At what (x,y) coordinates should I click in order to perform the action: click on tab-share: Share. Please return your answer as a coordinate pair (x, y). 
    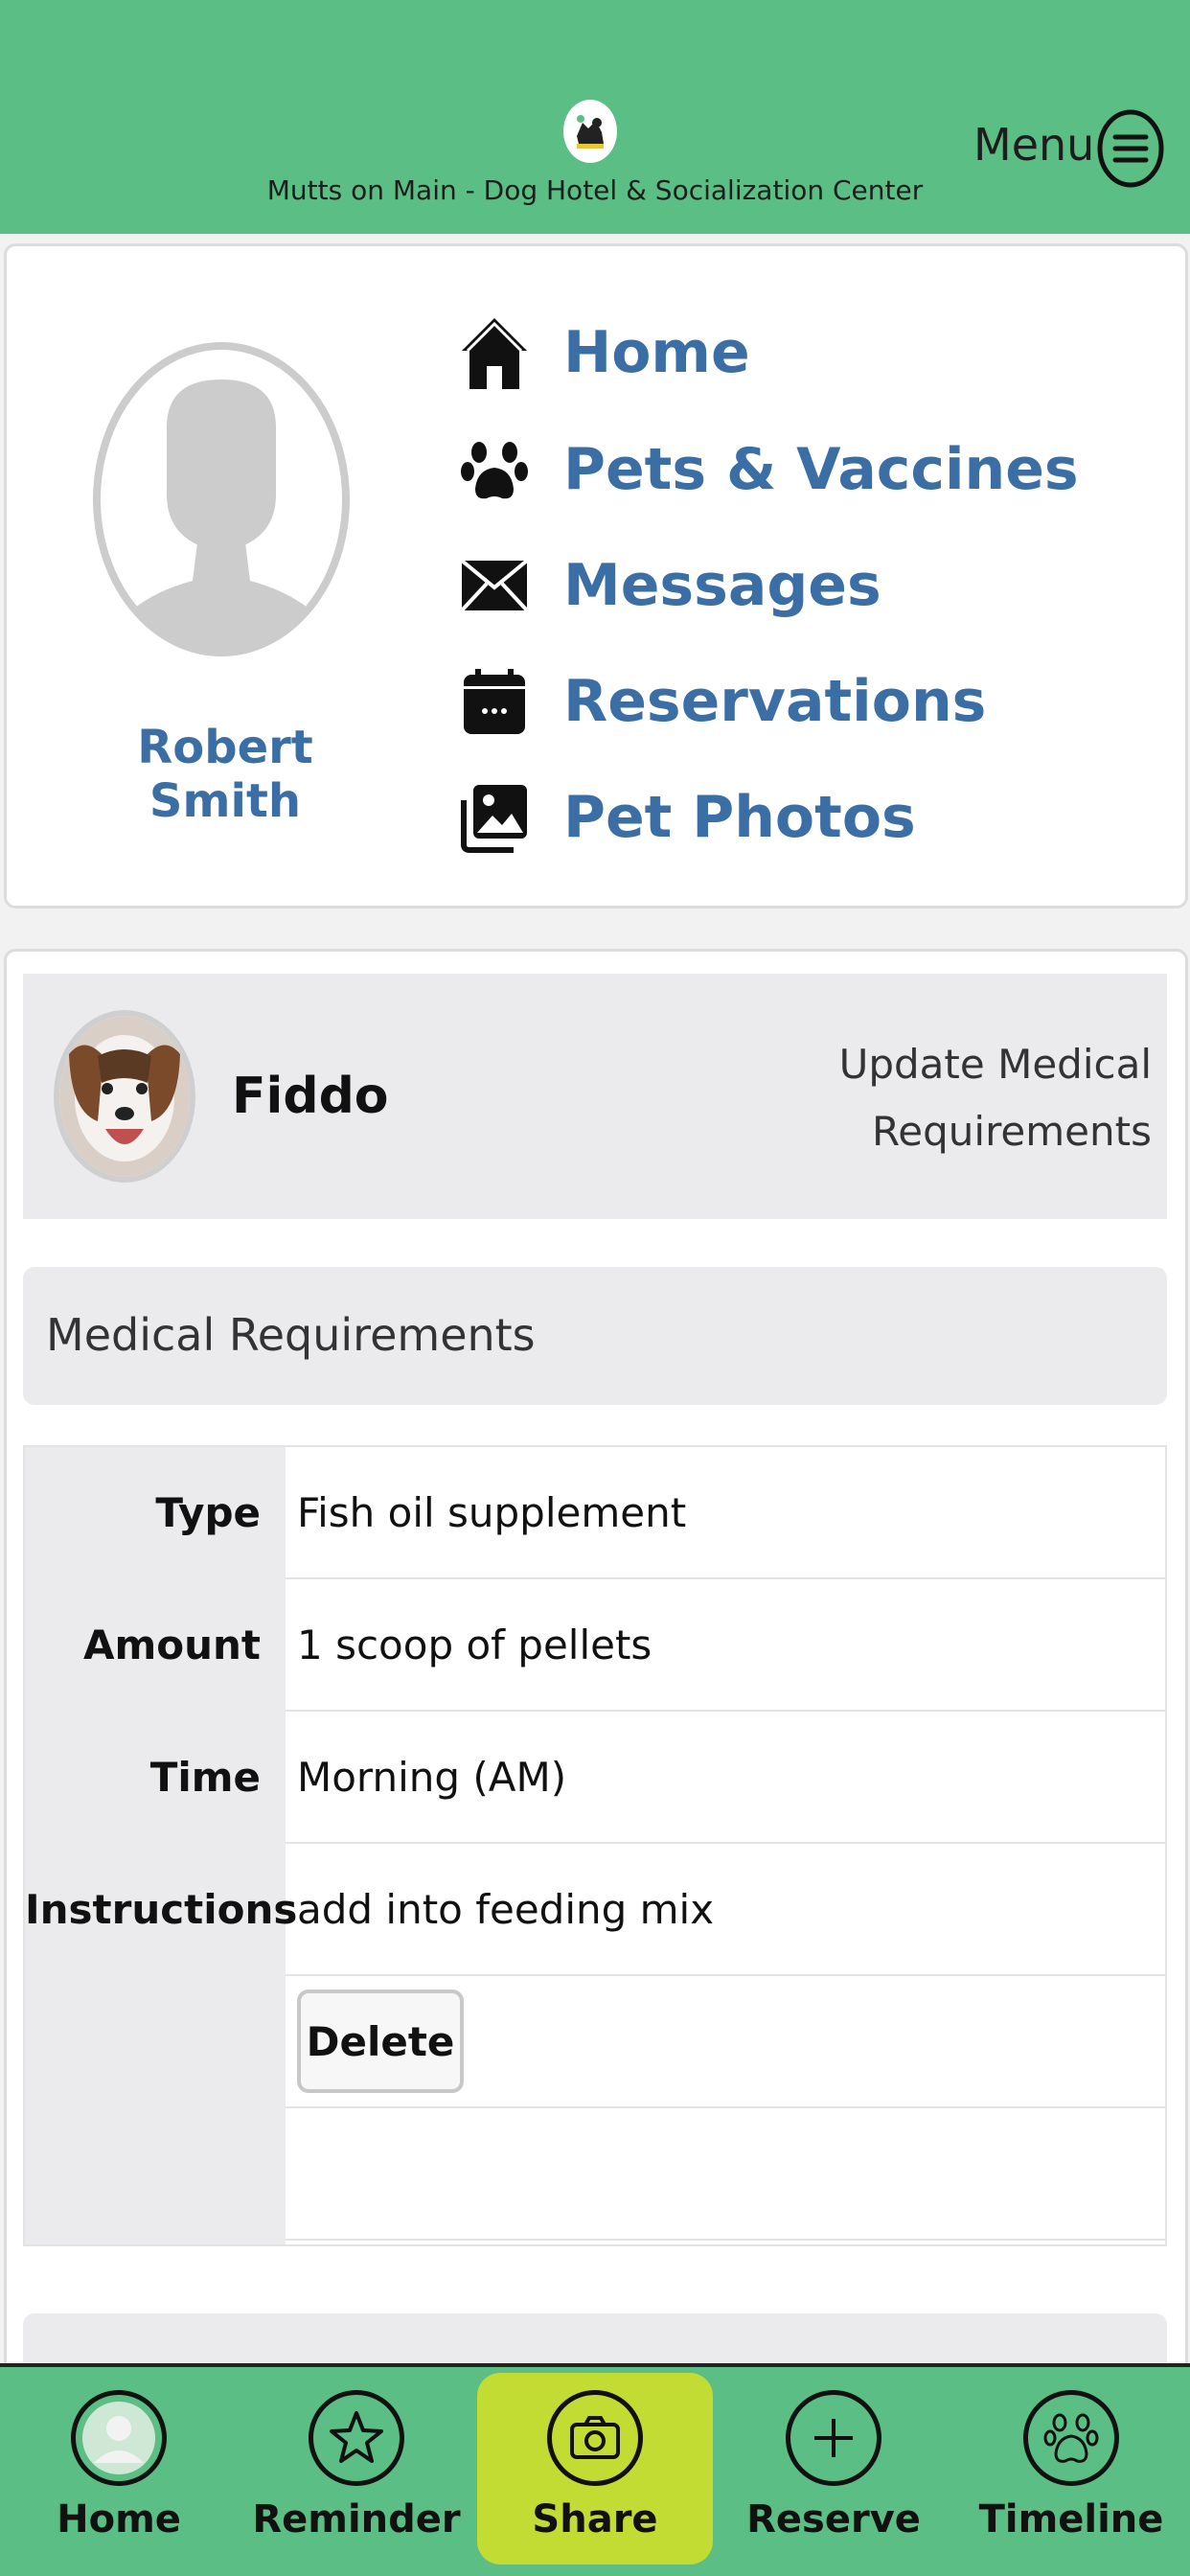
    Looking at the image, I should click on (595, 2468).